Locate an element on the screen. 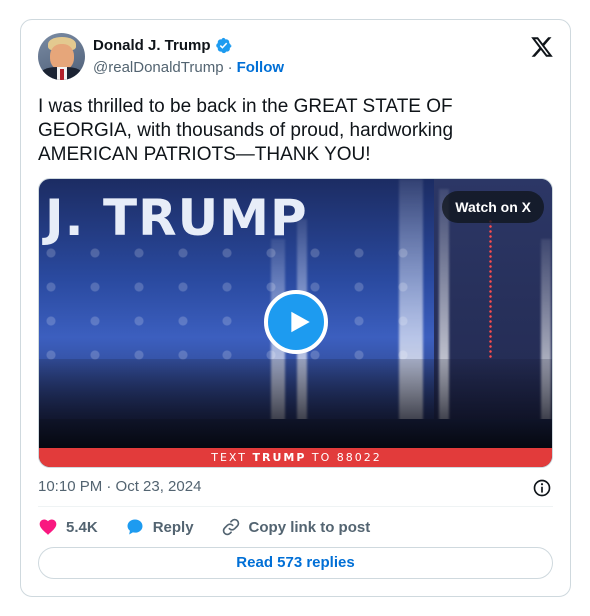 The image size is (590, 616). follow-link: Follow is located at coordinates (261, 67).